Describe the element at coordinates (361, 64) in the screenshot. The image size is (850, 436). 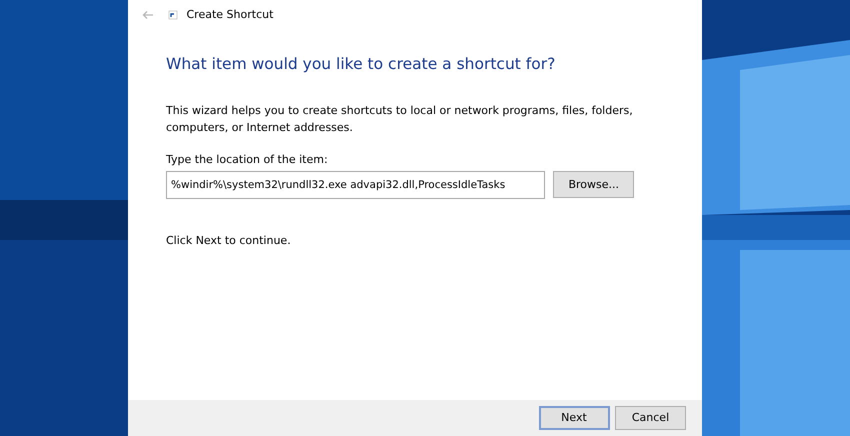
I see `wizard-heading: What item would you like to create a shortcut for?` at that location.